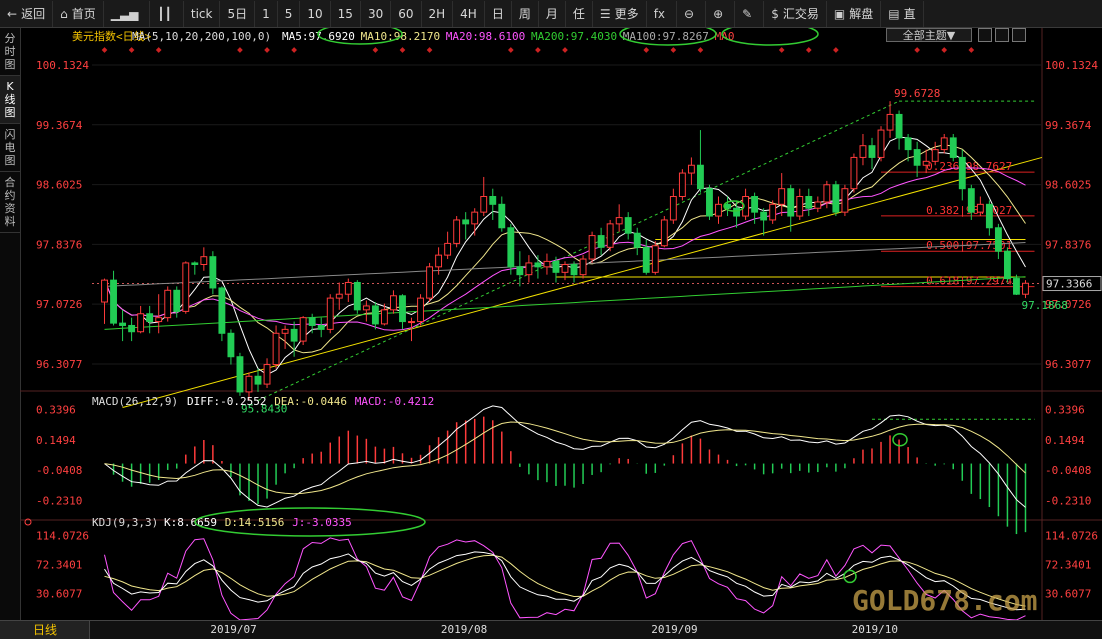  What do you see at coordinates (605, 13) in the screenshot?
I see `list-icon: ☰` at bounding box center [605, 13].